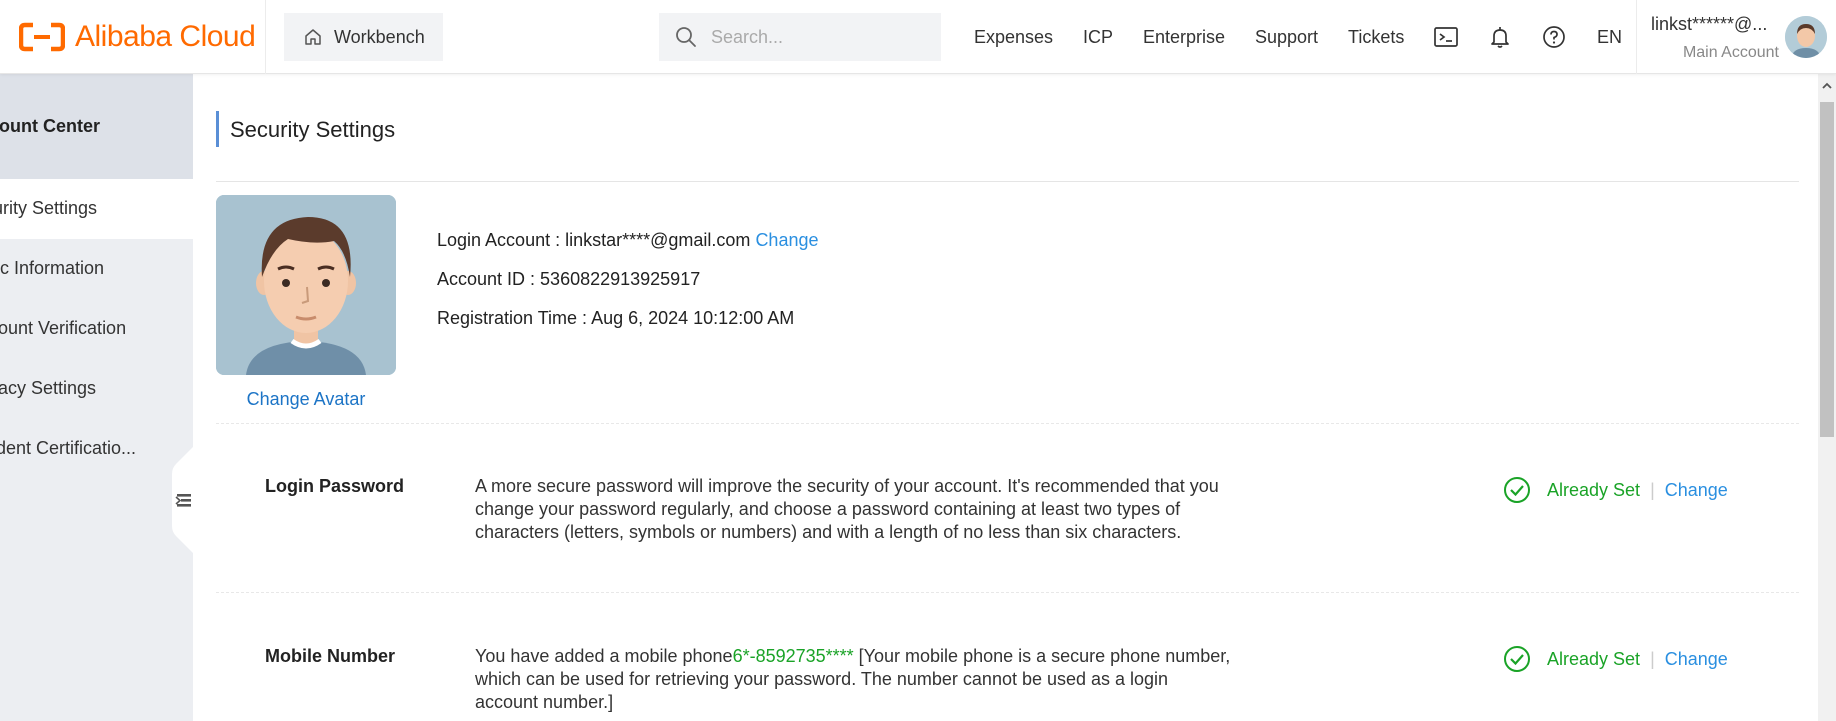  I want to click on profile-avatar, so click(306, 285).